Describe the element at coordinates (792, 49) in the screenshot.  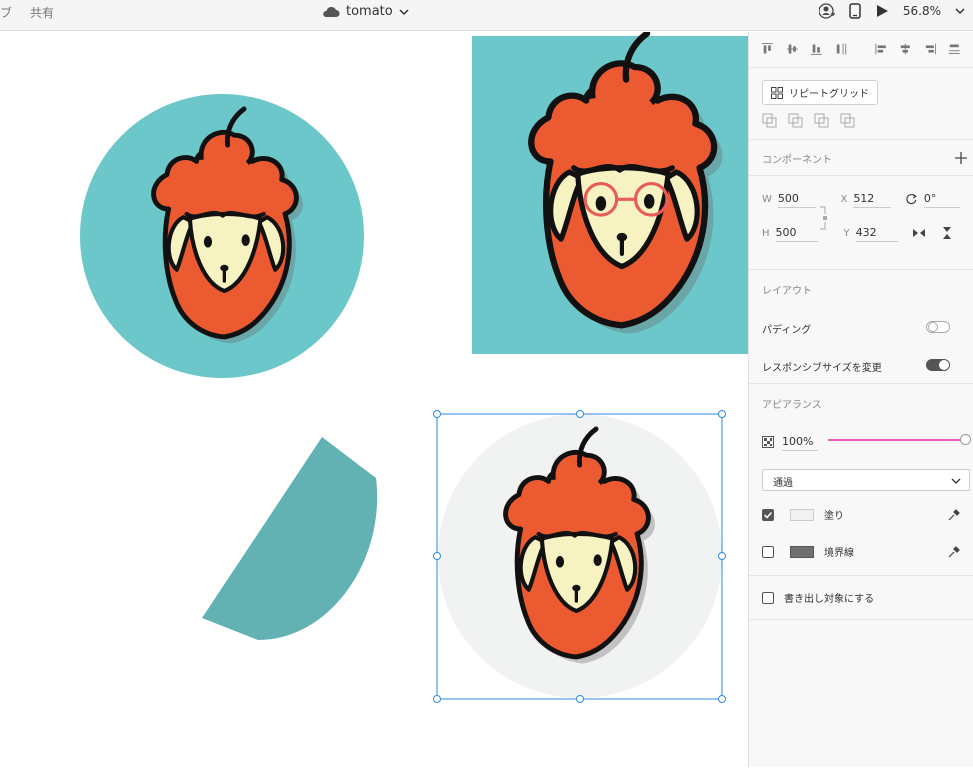
I see `align-middle-icon` at that location.